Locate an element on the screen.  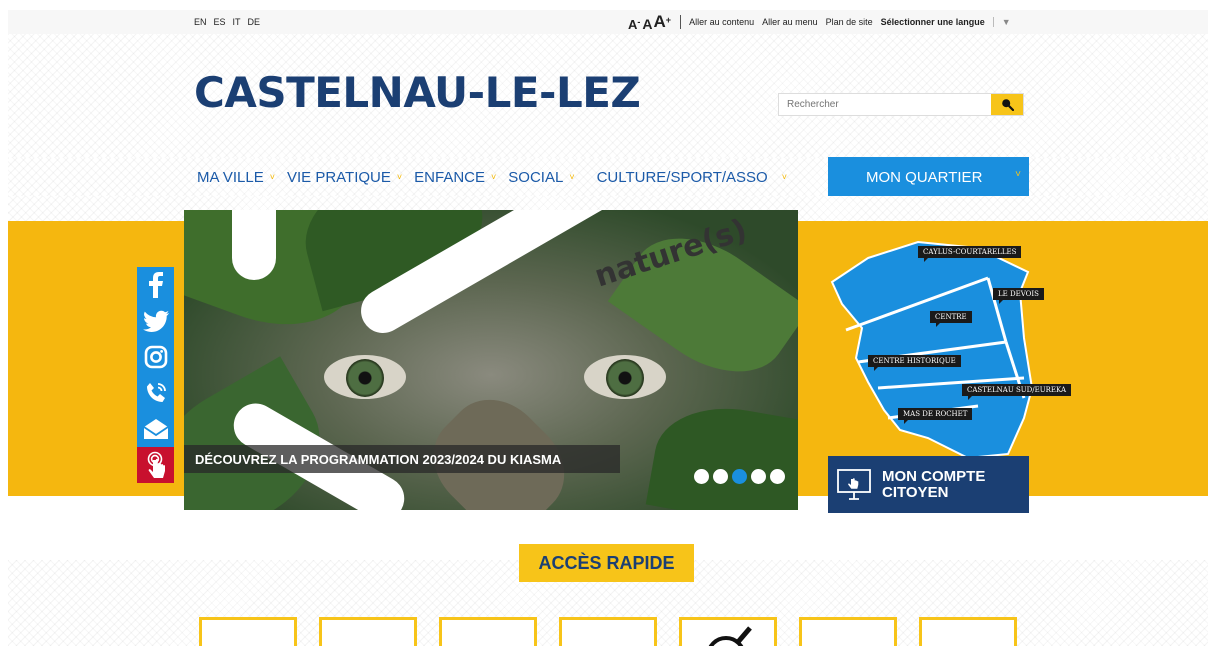
instagram-icon is located at coordinates (155, 357).